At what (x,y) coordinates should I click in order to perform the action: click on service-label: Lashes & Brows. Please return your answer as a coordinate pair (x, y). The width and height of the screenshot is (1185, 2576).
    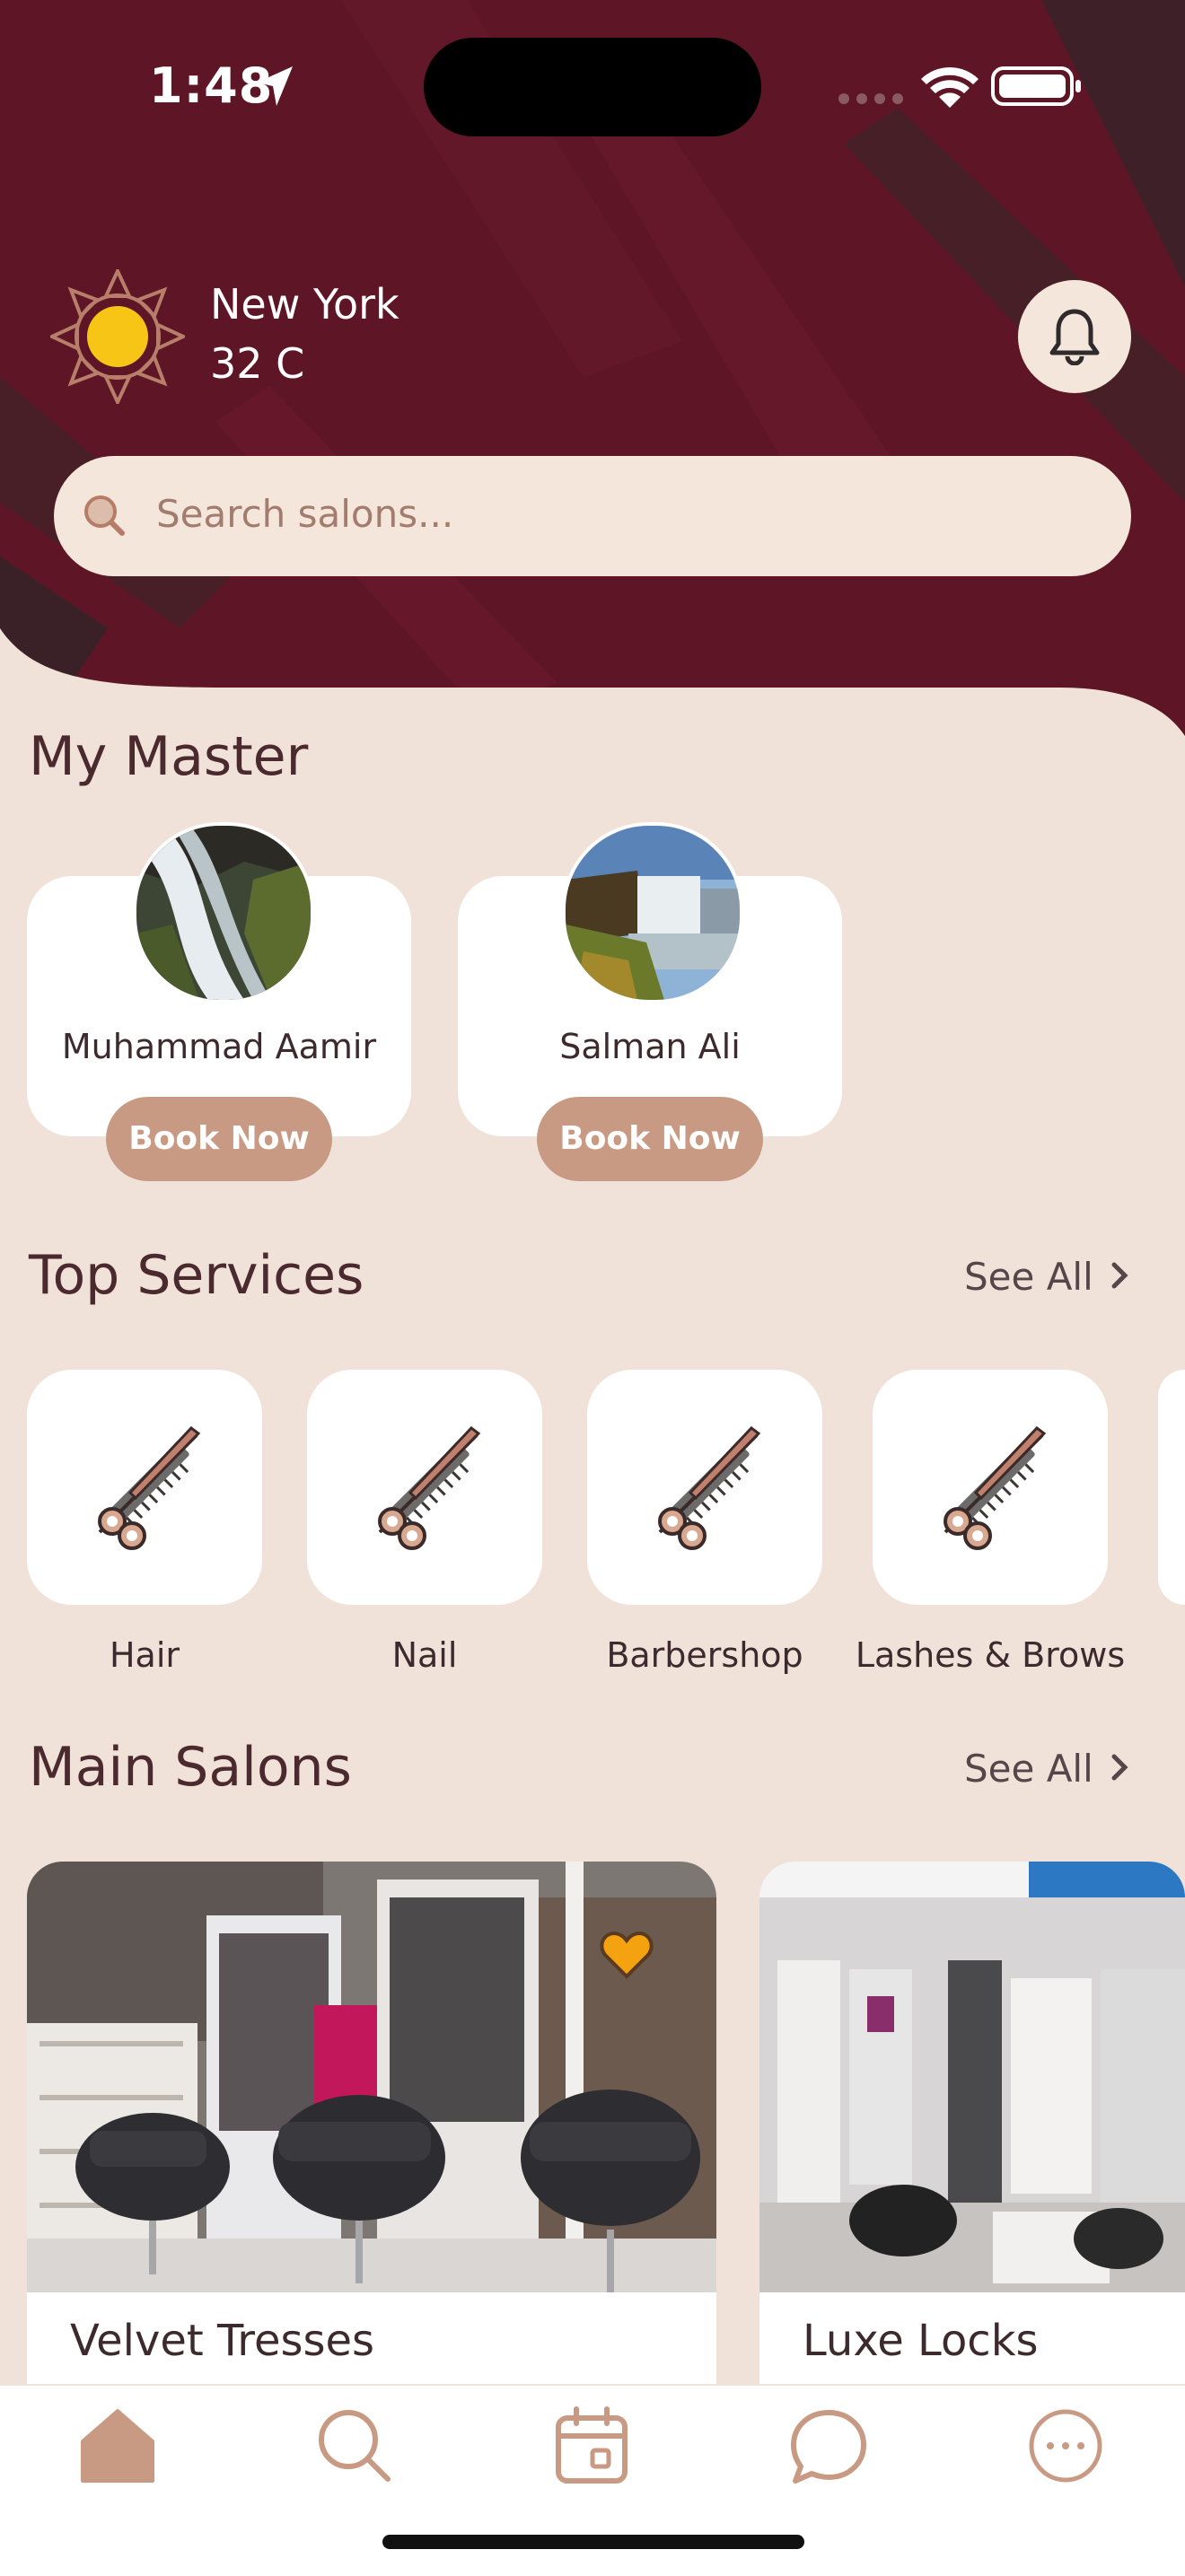
    Looking at the image, I should click on (990, 1655).